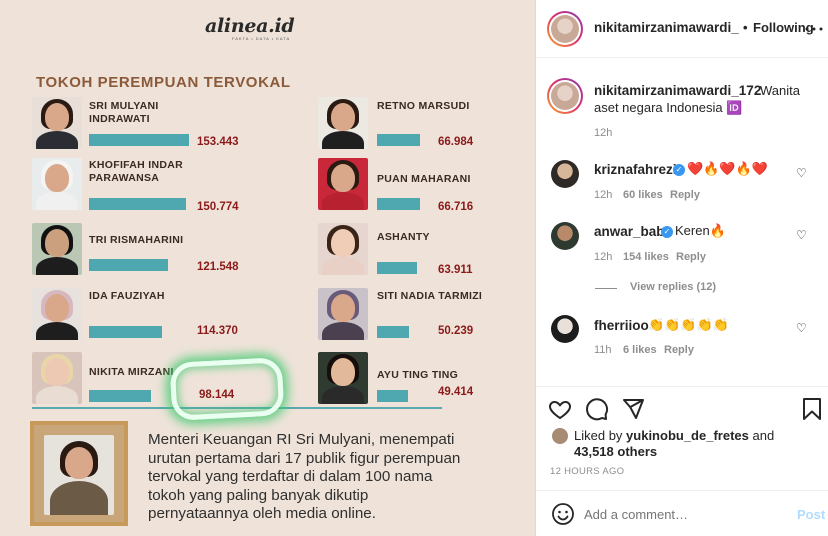  Describe the element at coordinates (418, 375) in the screenshot. I see `person-name: AYU TING TING` at that location.